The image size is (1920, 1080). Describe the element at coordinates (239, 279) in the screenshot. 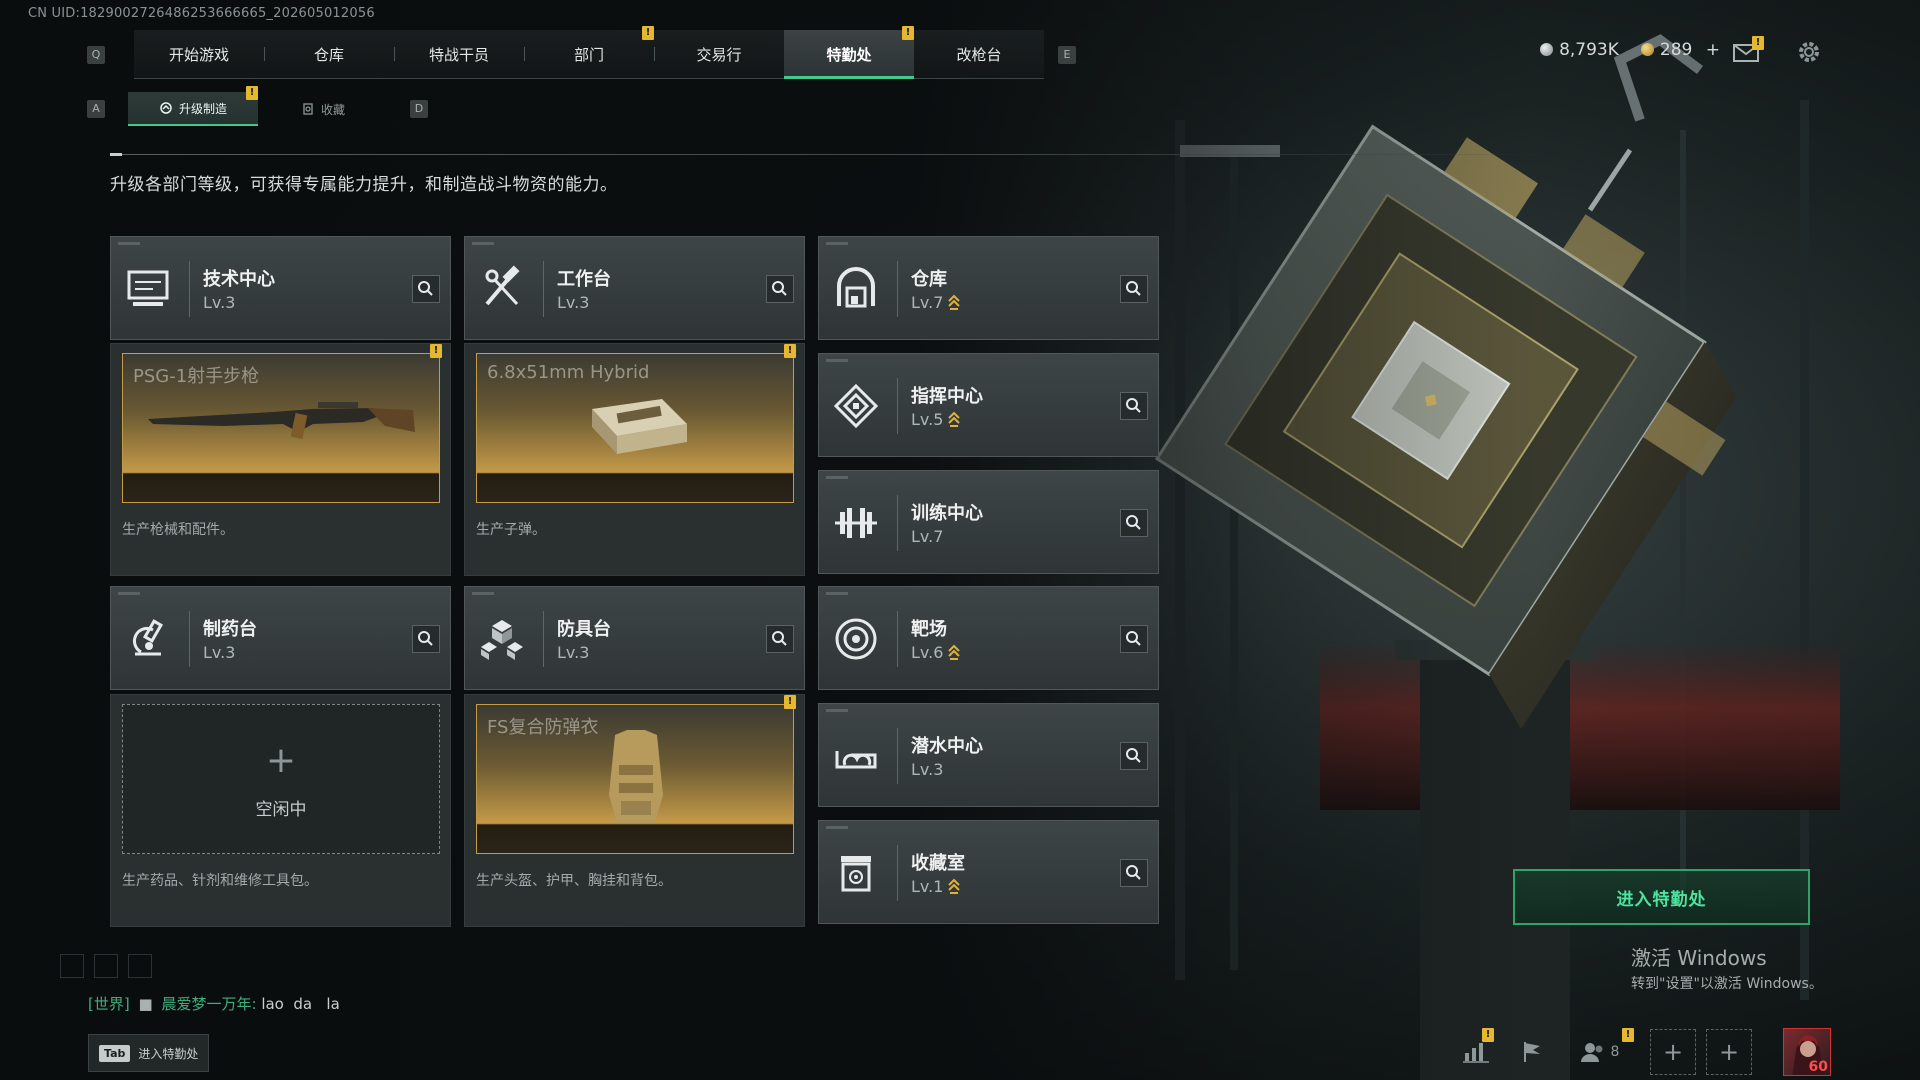

I see `dept-name: 技术中心` at that location.